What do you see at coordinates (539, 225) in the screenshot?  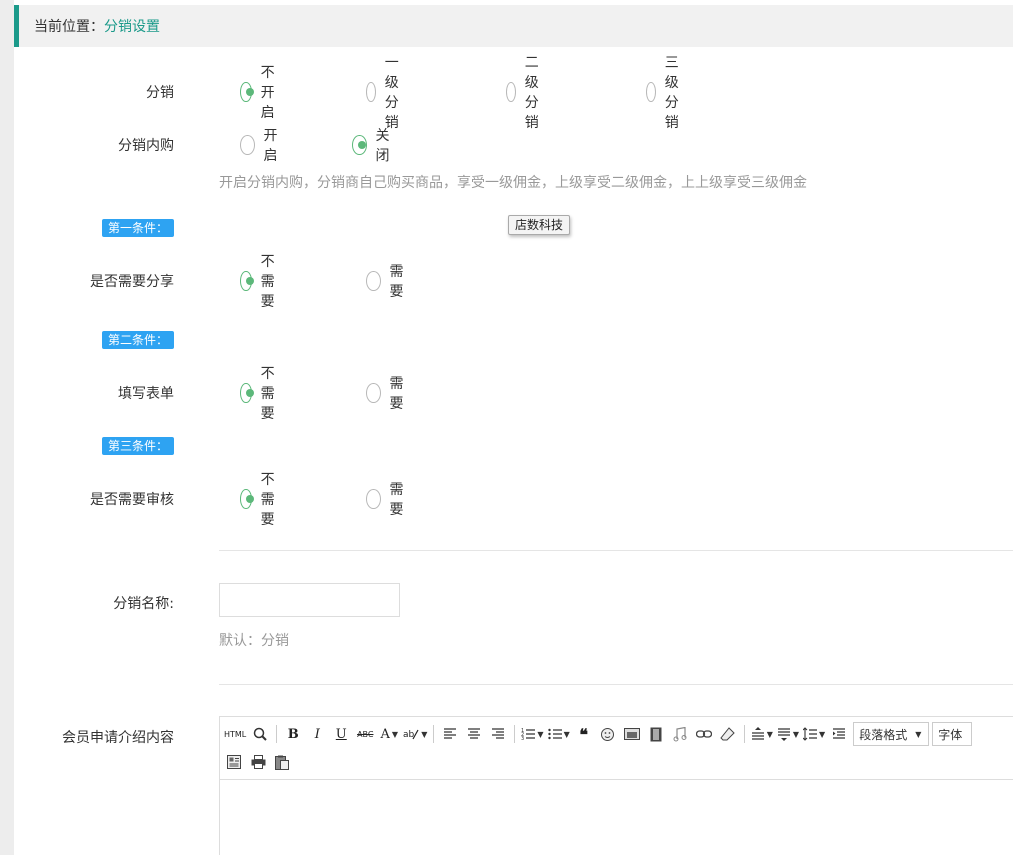 I see `tooltip: 店数科技` at bounding box center [539, 225].